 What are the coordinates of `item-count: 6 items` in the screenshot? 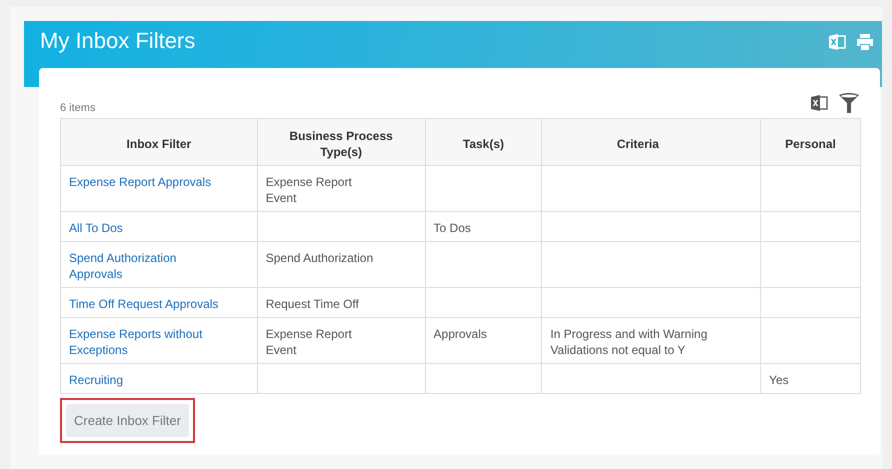 It's located at (78, 108).